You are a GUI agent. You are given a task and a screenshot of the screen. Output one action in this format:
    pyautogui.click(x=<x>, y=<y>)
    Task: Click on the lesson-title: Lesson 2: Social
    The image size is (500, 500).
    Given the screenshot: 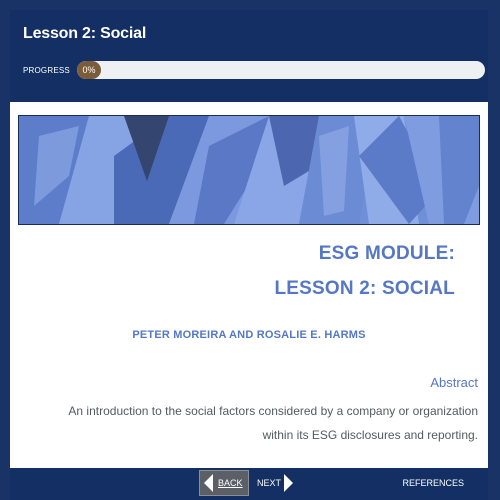 What is the action you would take?
    pyautogui.click(x=85, y=33)
    